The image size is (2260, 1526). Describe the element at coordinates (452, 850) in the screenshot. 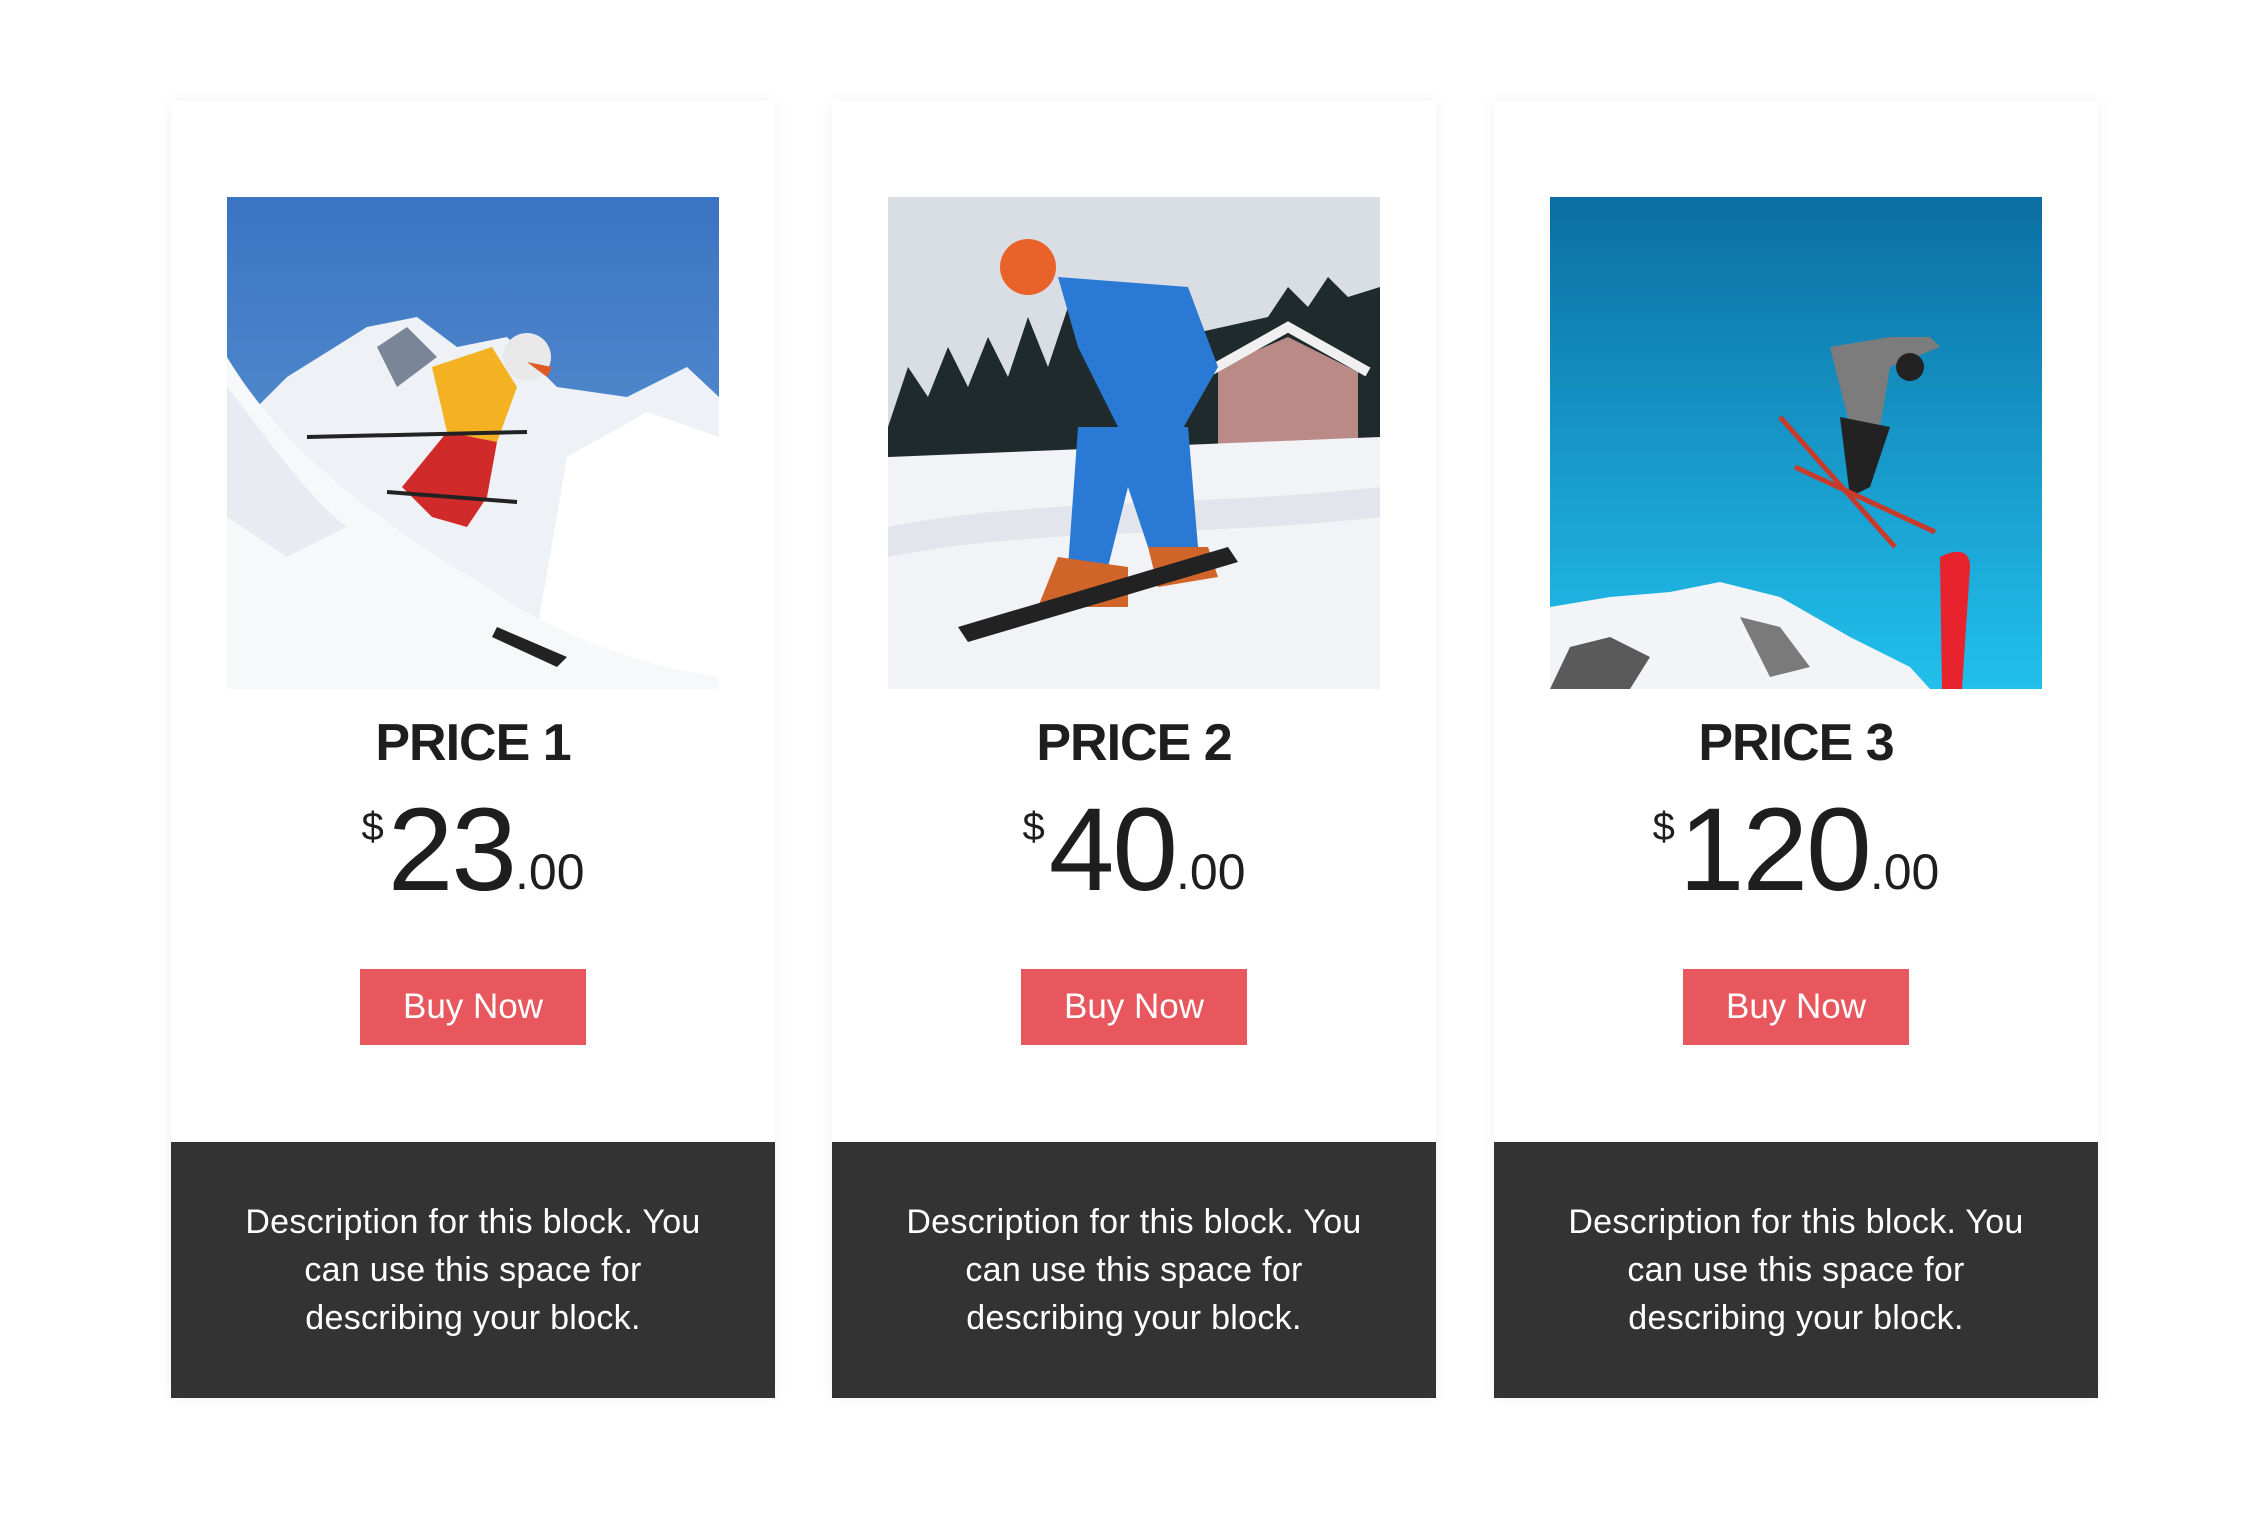

I see `price-amount: 23` at that location.